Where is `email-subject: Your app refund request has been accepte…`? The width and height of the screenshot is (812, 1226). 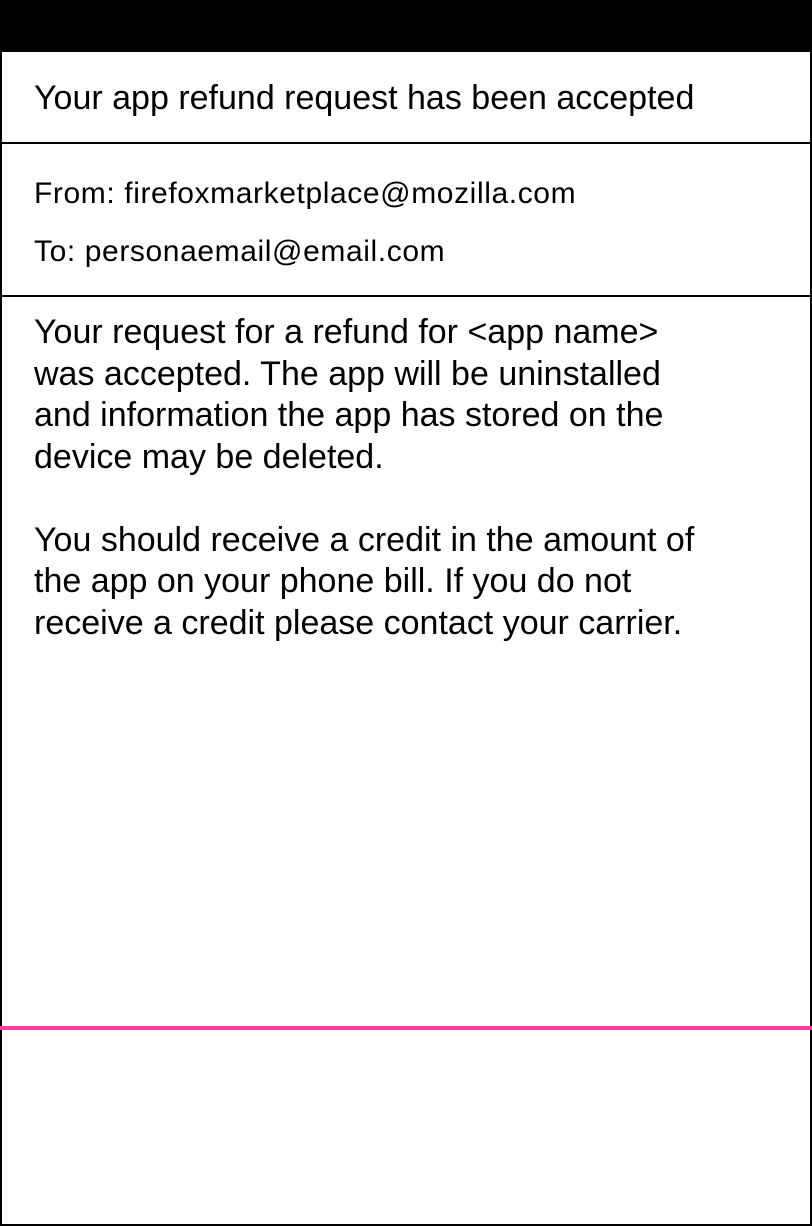
email-subject: Your app refund request has been accepte… is located at coordinates (364, 98).